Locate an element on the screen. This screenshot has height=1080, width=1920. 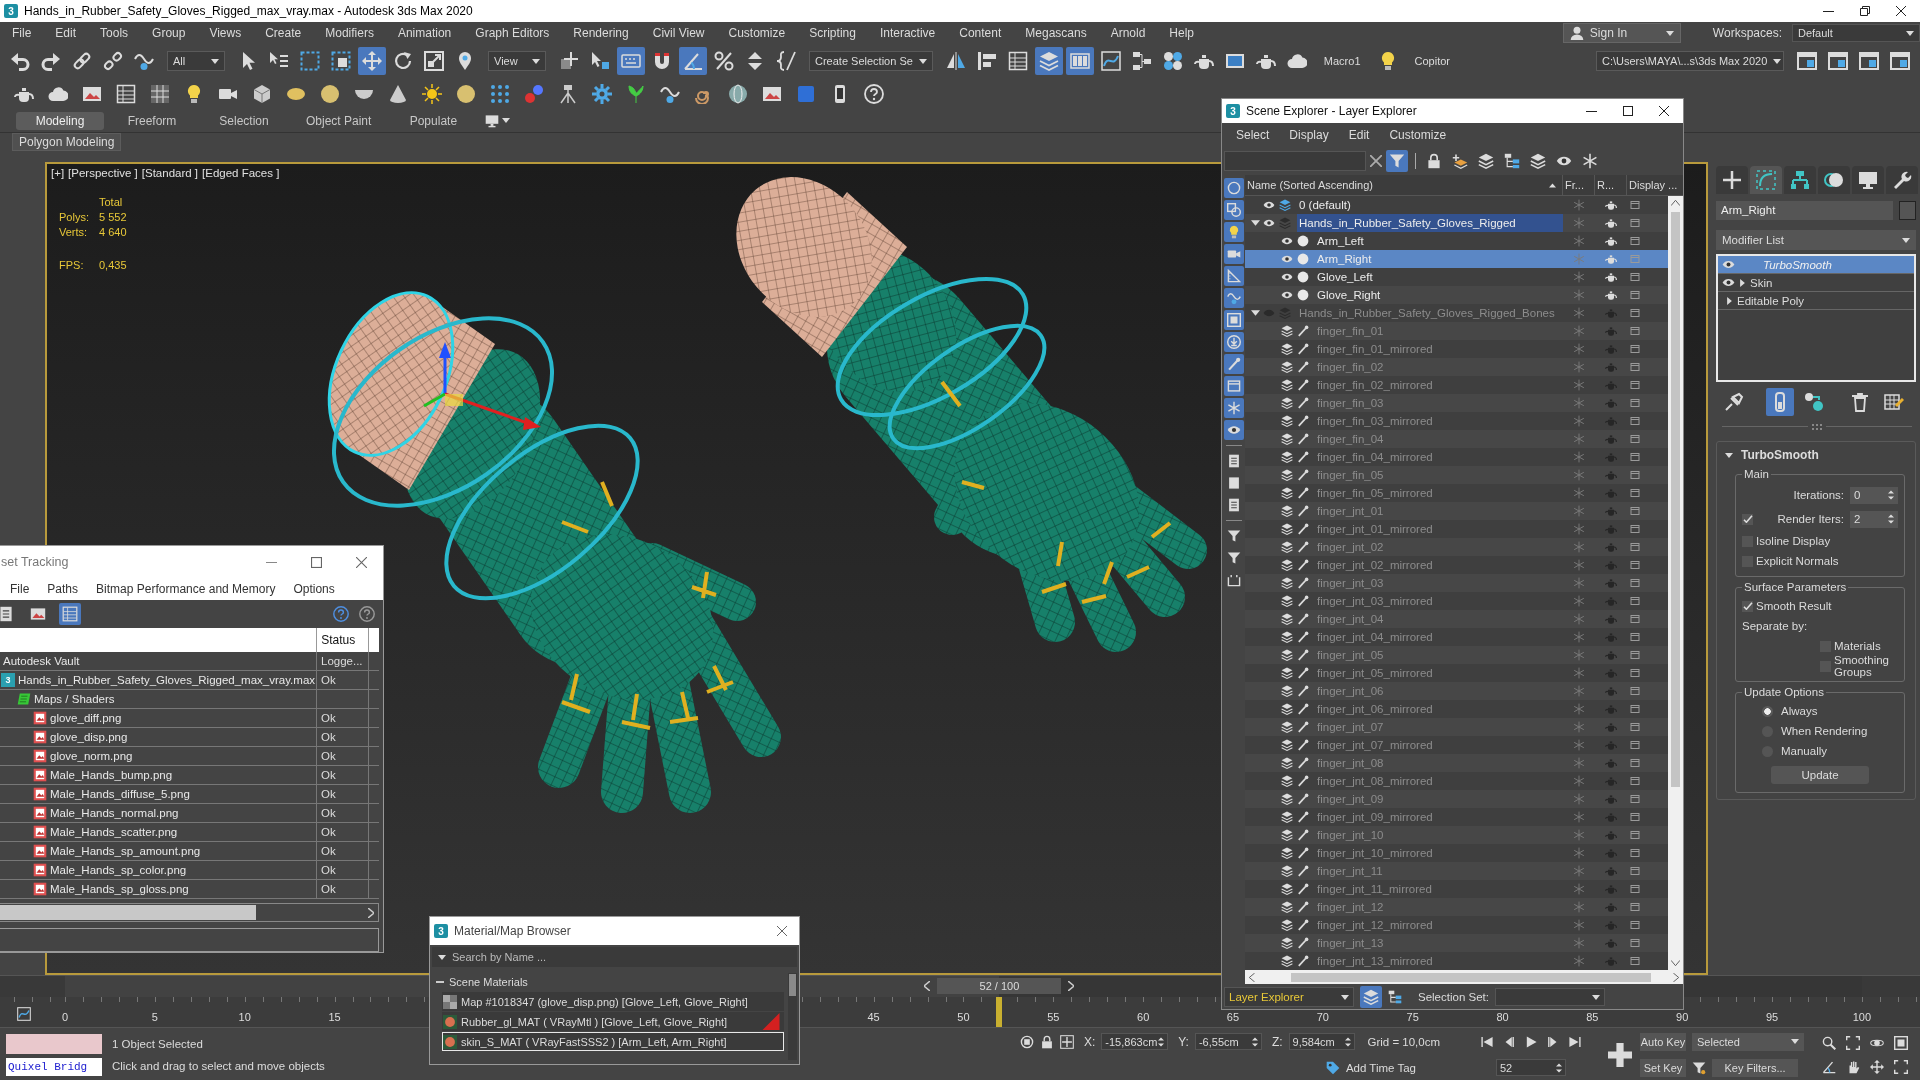
help-icon is located at coordinates (341, 614).